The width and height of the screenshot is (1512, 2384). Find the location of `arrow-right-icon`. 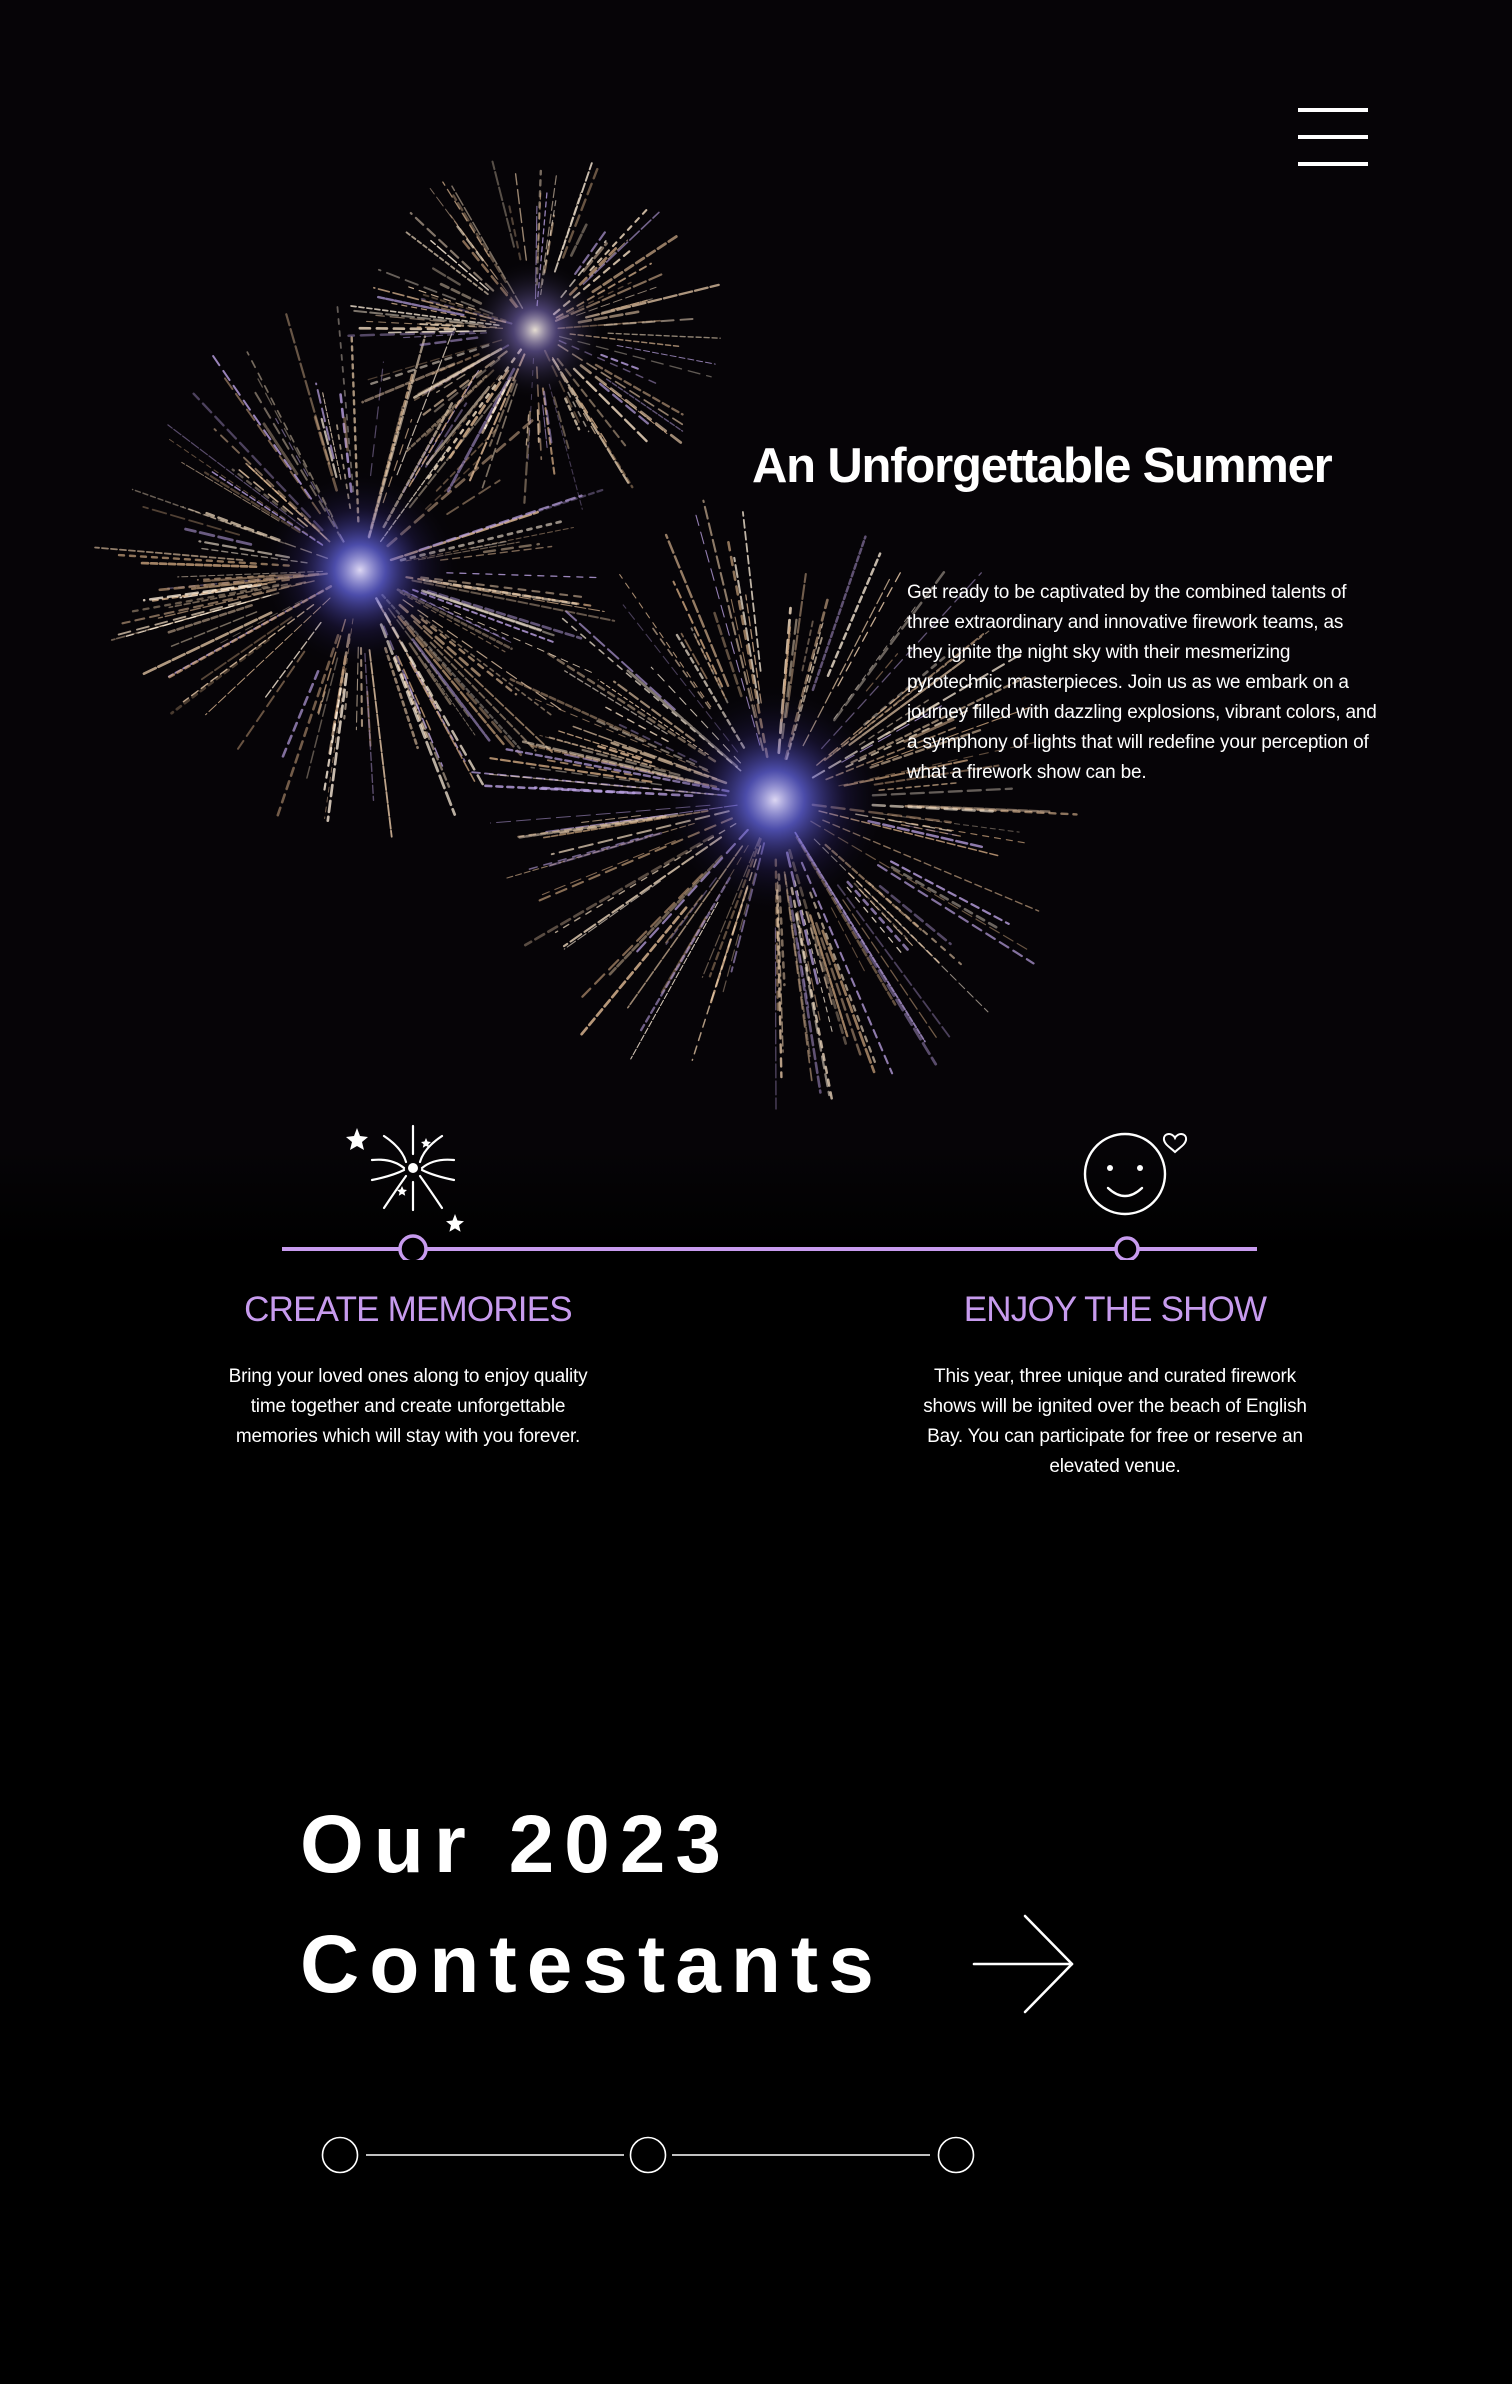

arrow-right-icon is located at coordinates (1024, 1964).